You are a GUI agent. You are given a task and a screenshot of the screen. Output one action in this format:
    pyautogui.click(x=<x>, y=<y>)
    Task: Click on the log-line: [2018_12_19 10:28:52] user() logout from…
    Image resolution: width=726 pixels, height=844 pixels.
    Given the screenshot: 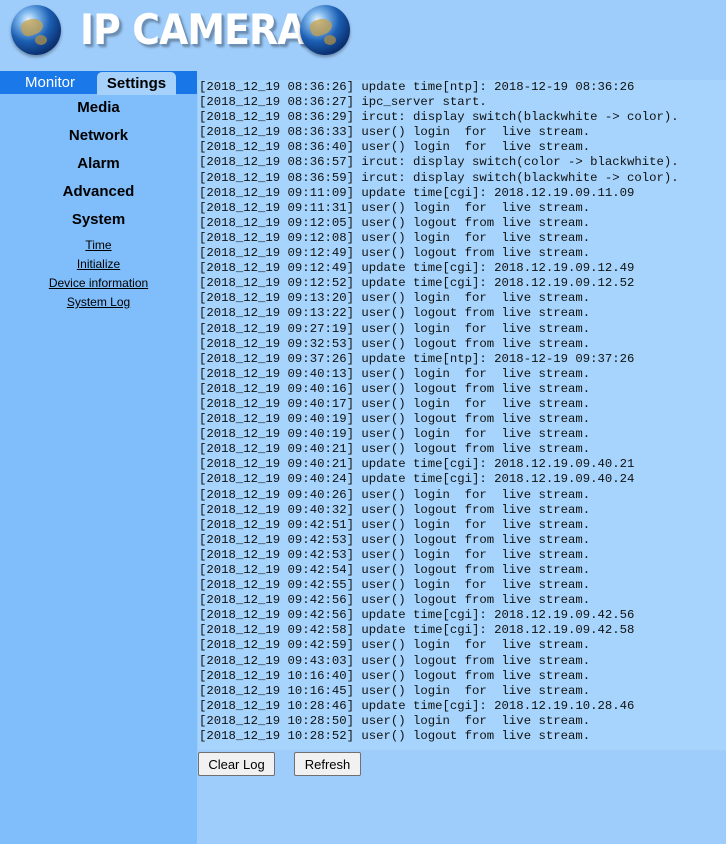 What is the action you would take?
    pyautogui.click(x=395, y=736)
    